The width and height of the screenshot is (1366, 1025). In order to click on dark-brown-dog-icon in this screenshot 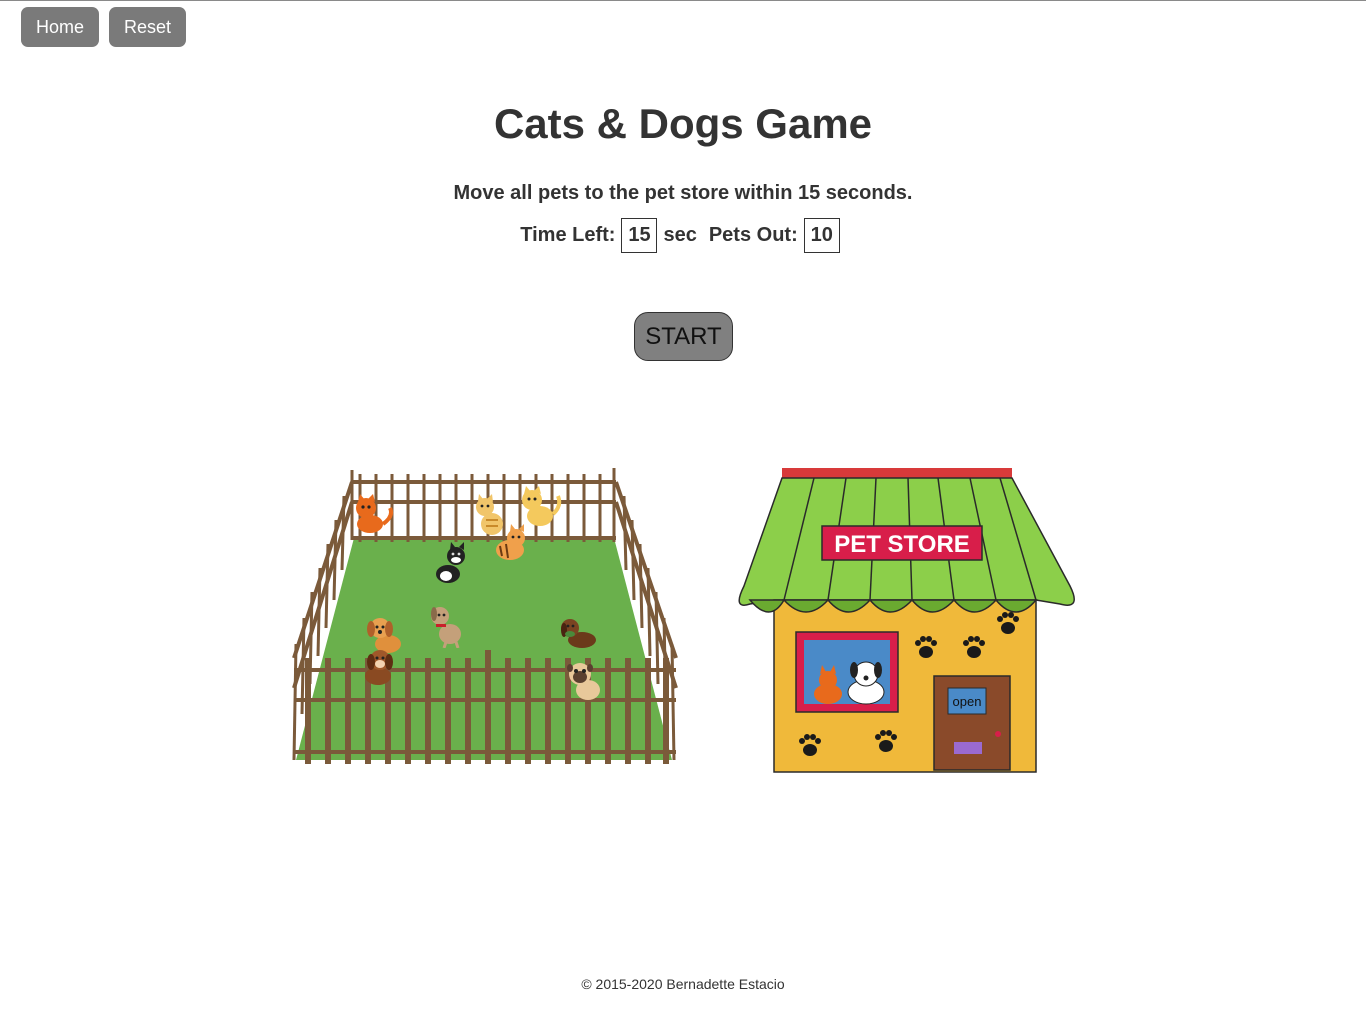, I will do `click(579, 635)`.